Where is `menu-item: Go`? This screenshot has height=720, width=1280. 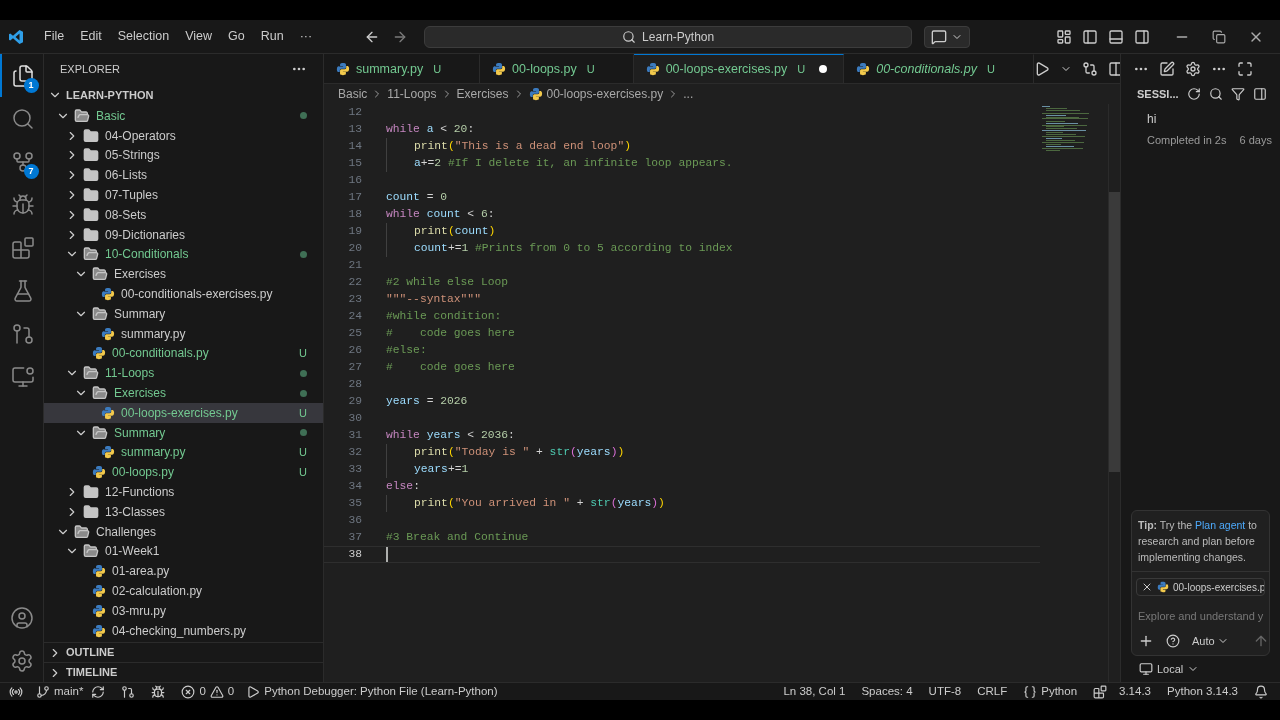 menu-item: Go is located at coordinates (236, 36).